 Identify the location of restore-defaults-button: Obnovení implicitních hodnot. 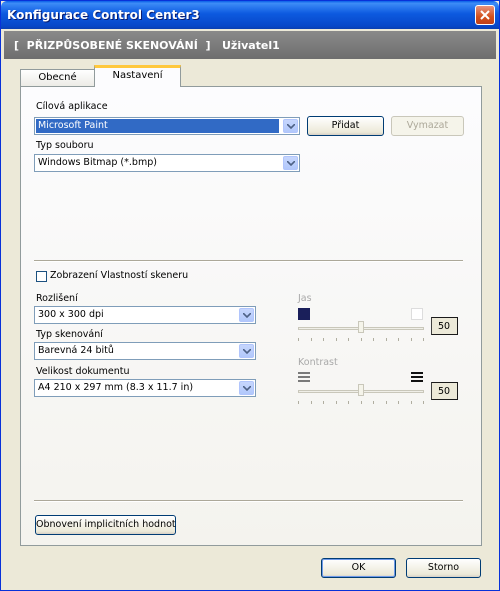
(105, 525).